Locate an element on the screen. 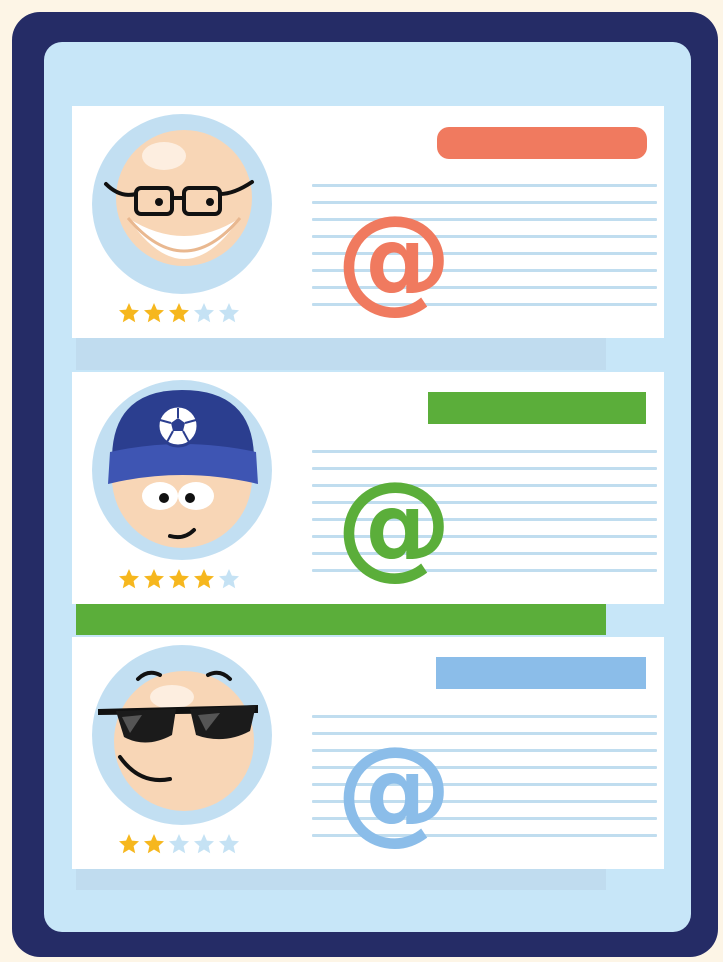 This screenshot has height=962, width=723. bald-man-glasses-avatar-icon is located at coordinates (182, 204).